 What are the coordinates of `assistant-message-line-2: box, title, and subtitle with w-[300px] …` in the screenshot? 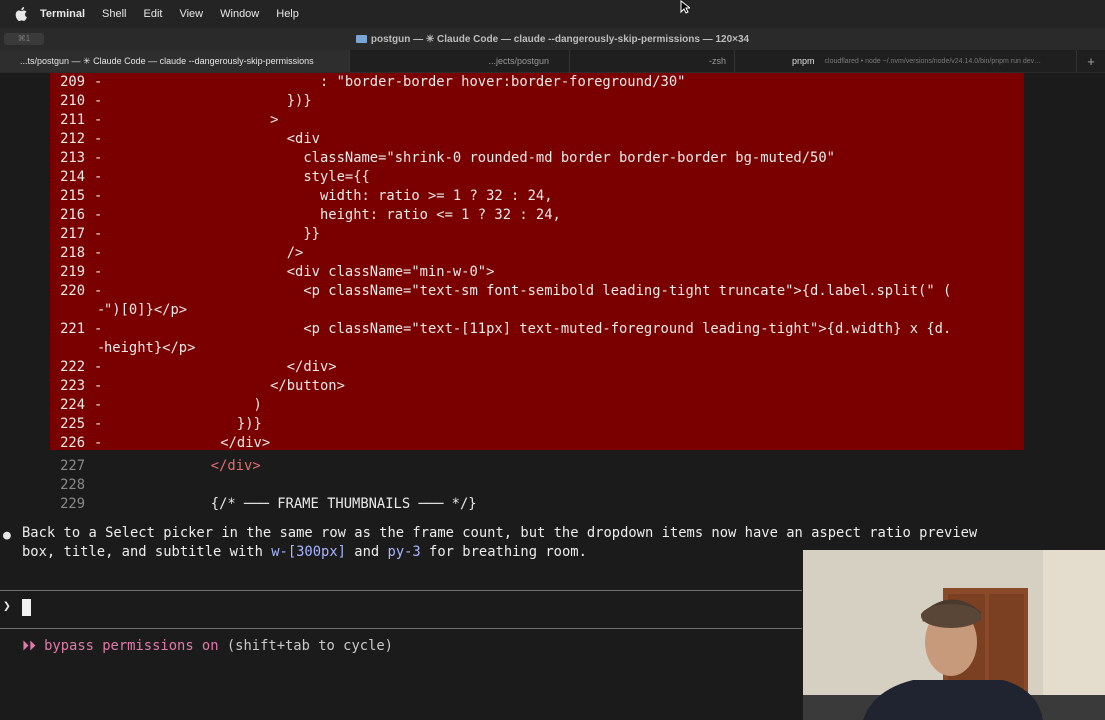 It's located at (304, 552).